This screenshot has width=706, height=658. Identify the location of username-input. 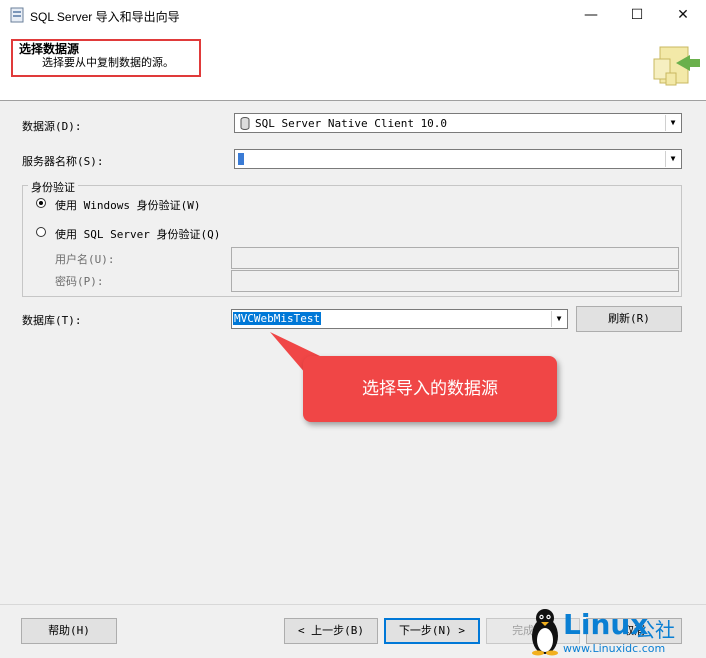
(455, 258).